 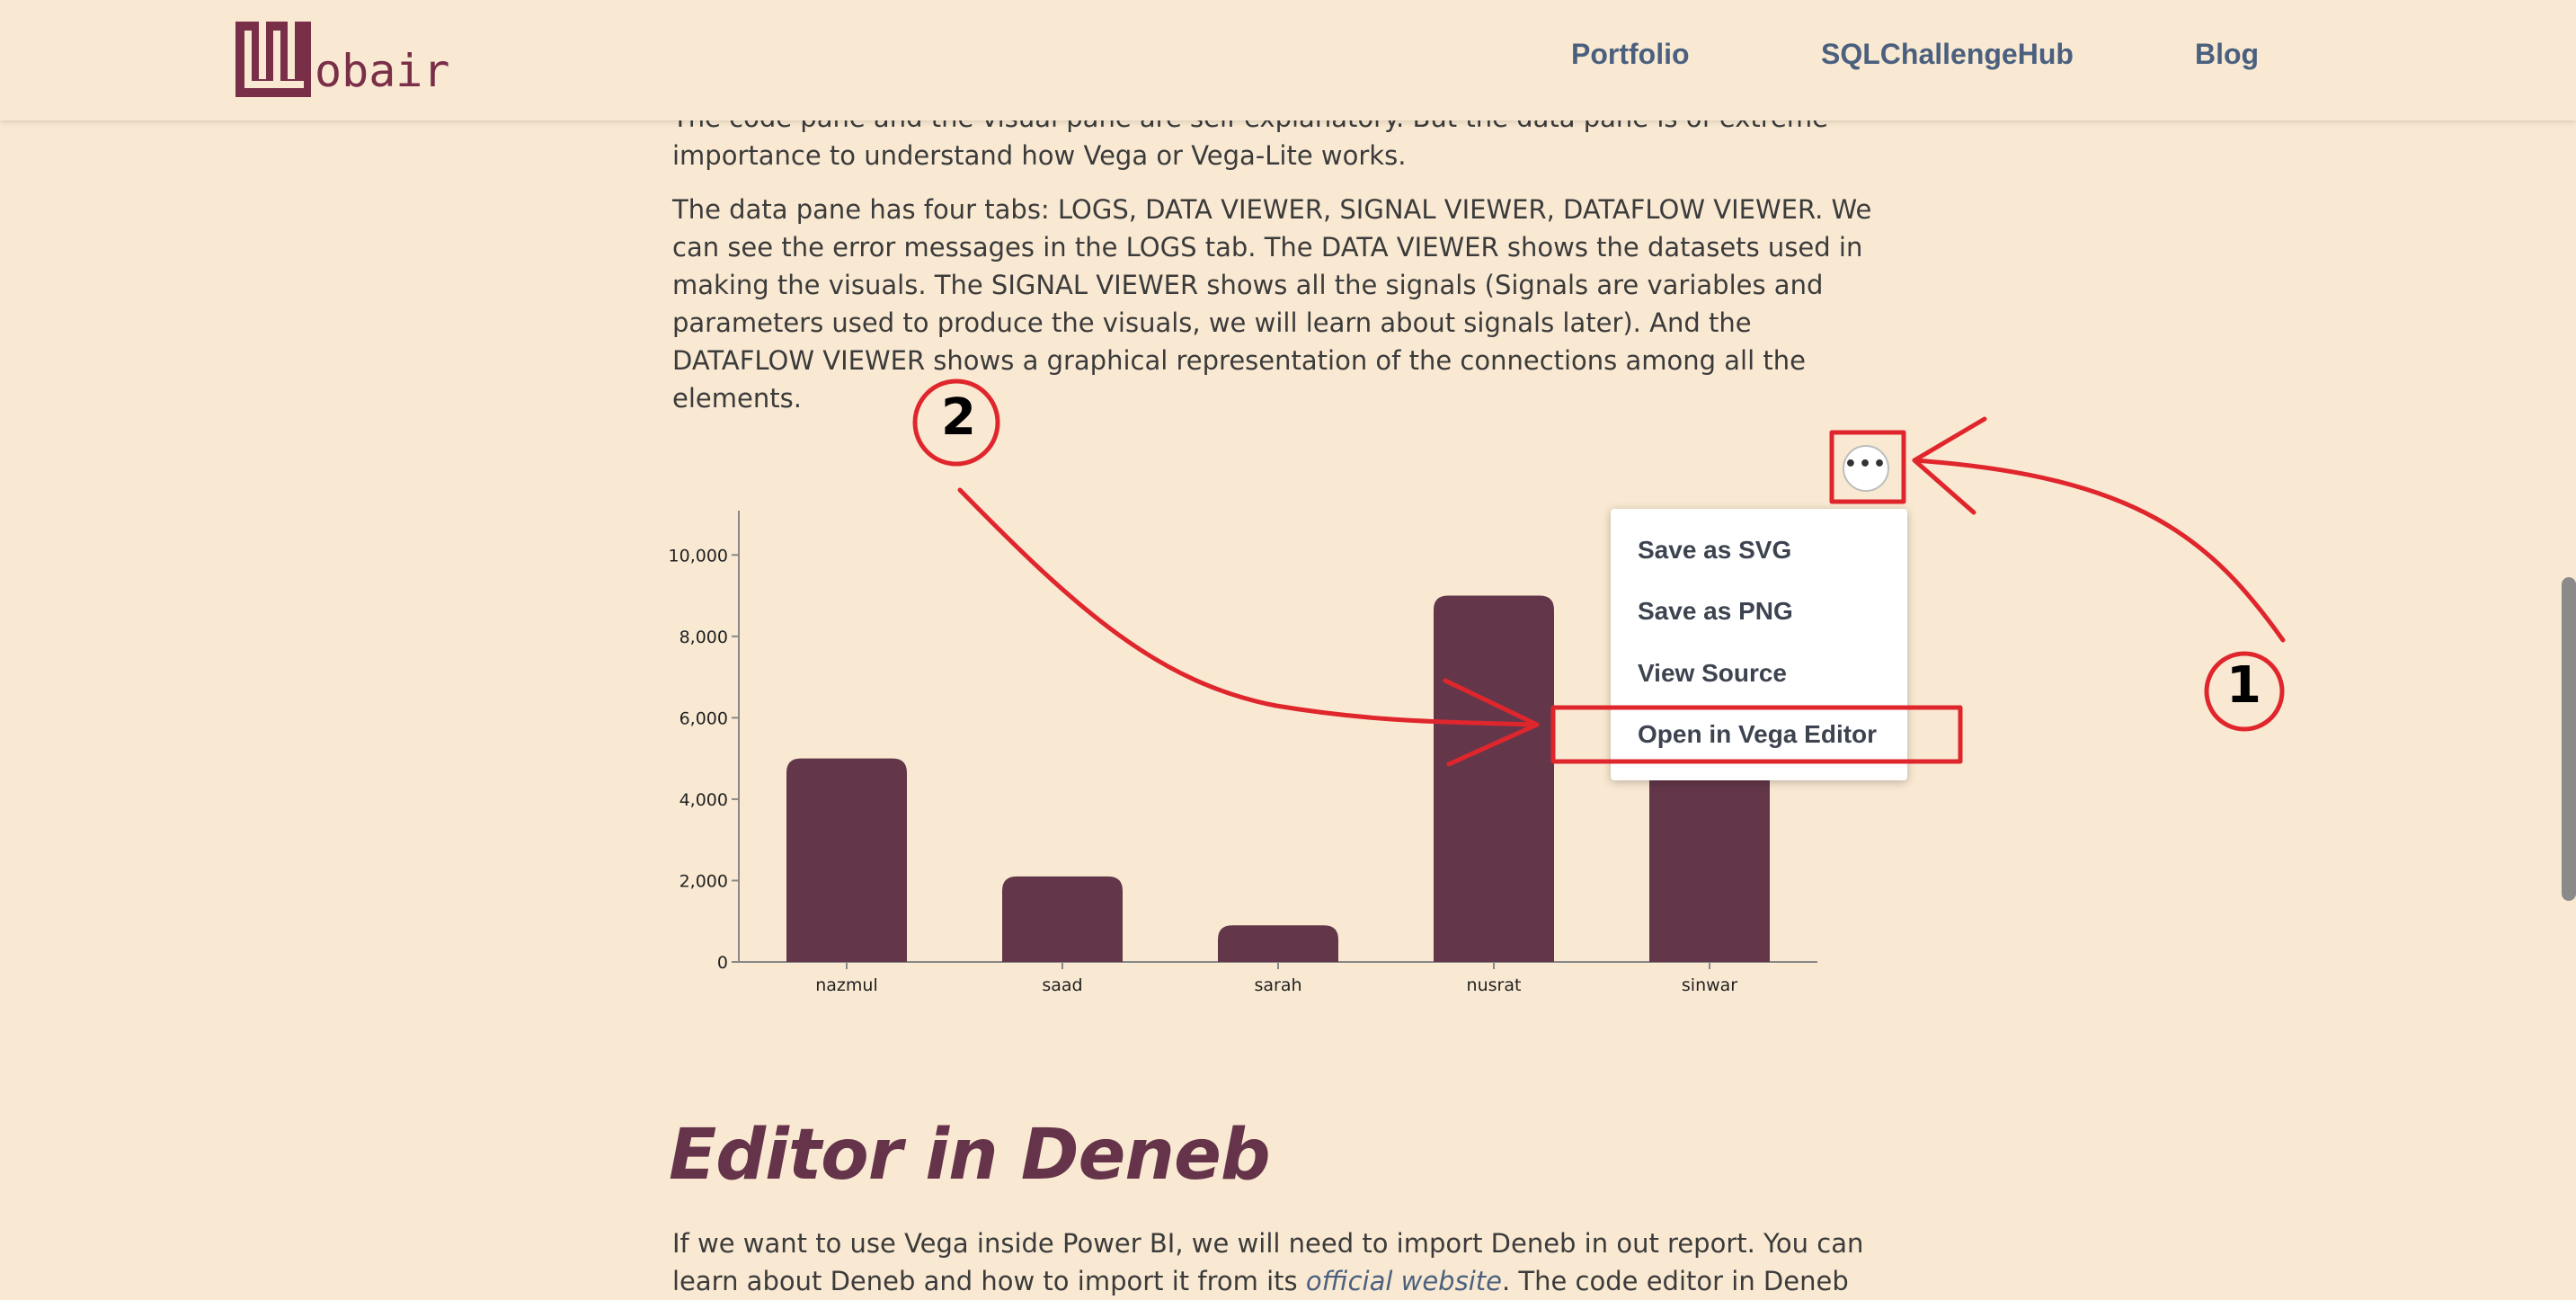 I want to click on nav-link-portfolio: Portfolio, so click(x=1630, y=54).